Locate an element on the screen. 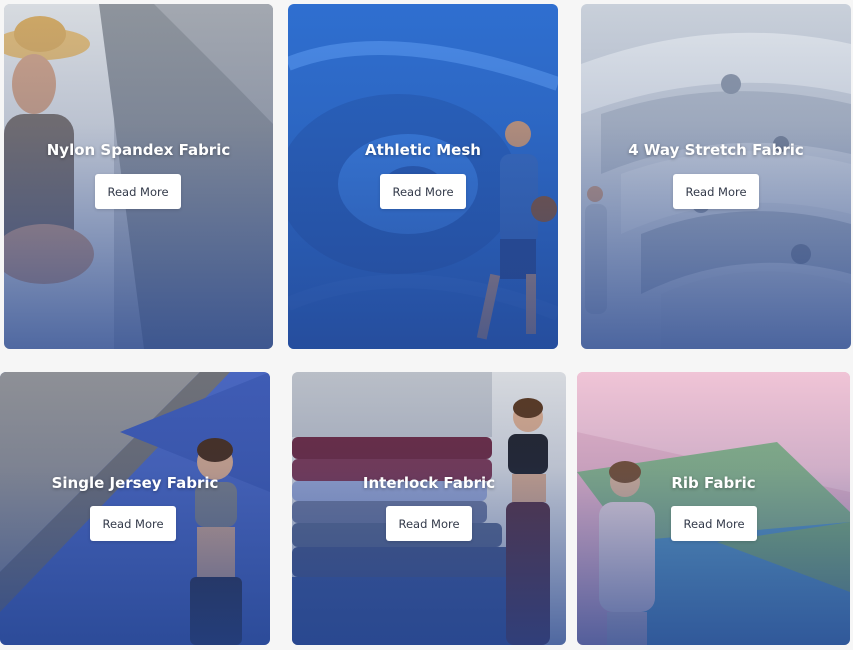 The height and width of the screenshot is (650, 853). product-card-single-jersey: Single Jersey Fabric Read More is located at coordinates (135, 508).